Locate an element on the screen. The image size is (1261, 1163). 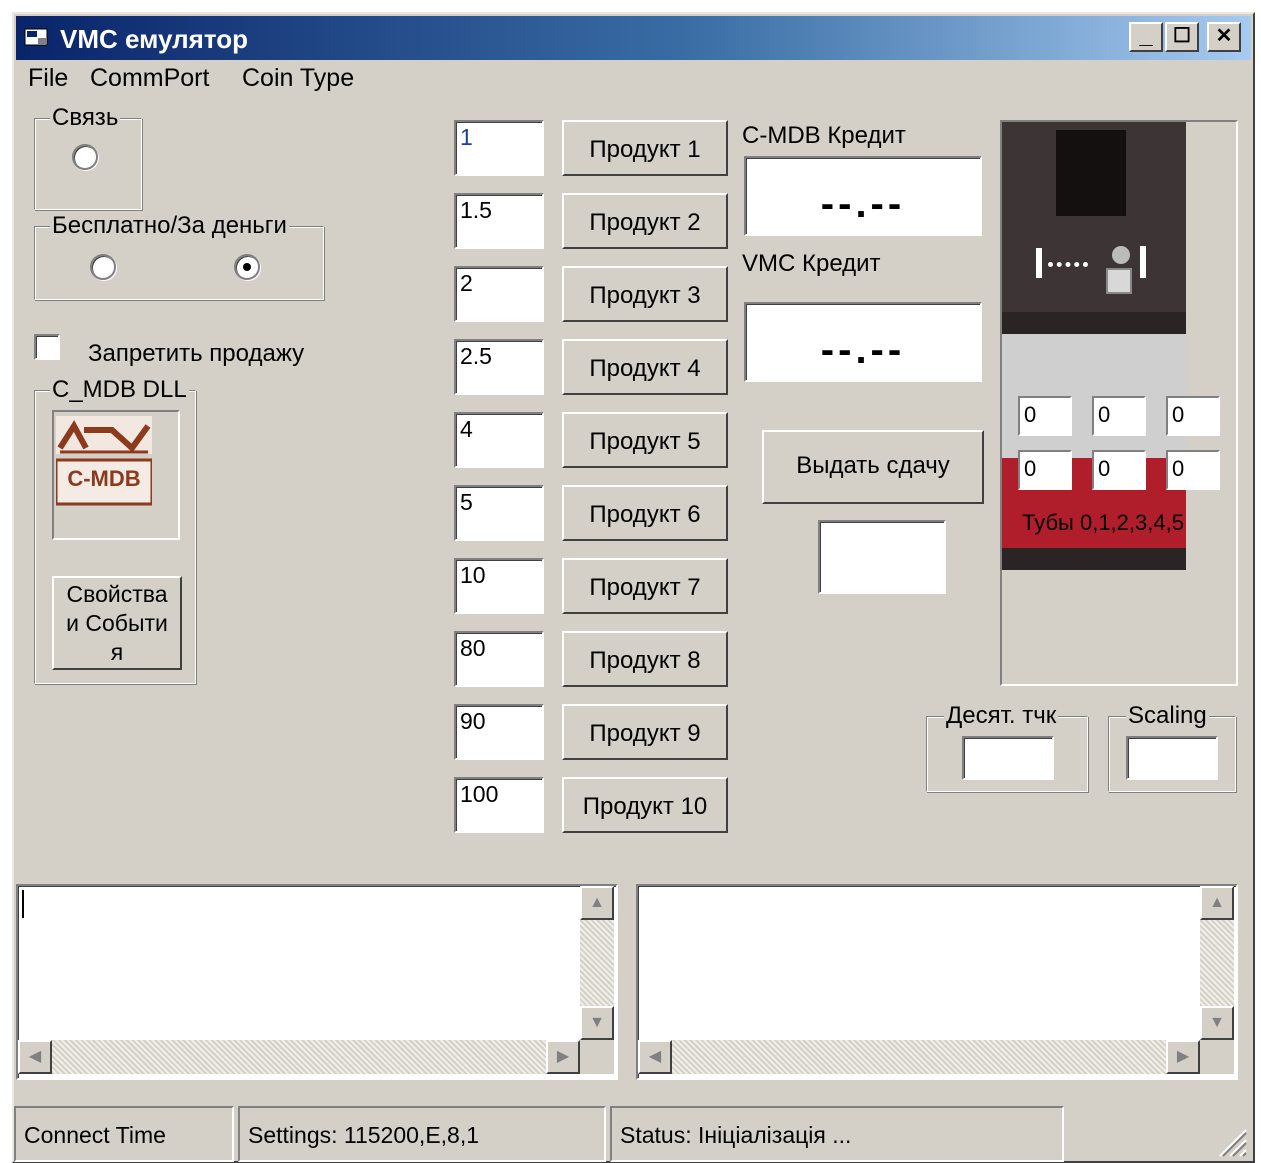
log-right-textarea: ▲ ▼ ◀ ▶ is located at coordinates (937, 982).